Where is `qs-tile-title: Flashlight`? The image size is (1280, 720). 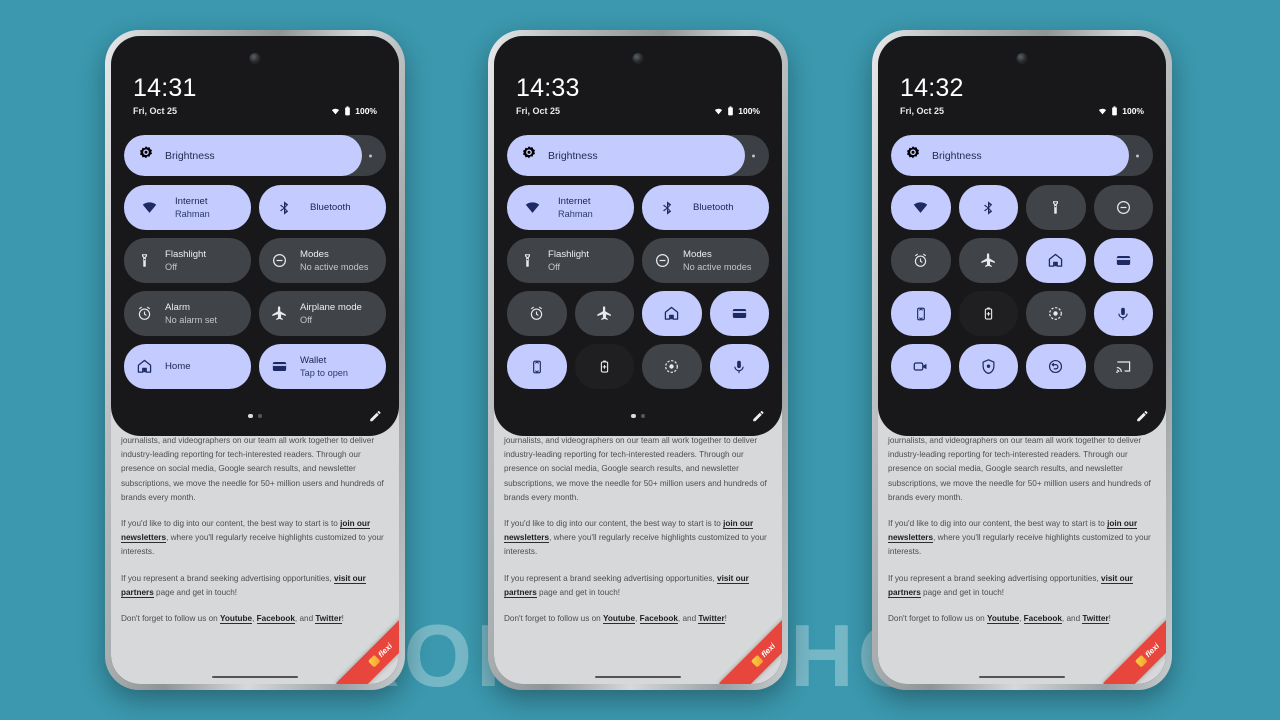 qs-tile-title: Flashlight is located at coordinates (186, 254).